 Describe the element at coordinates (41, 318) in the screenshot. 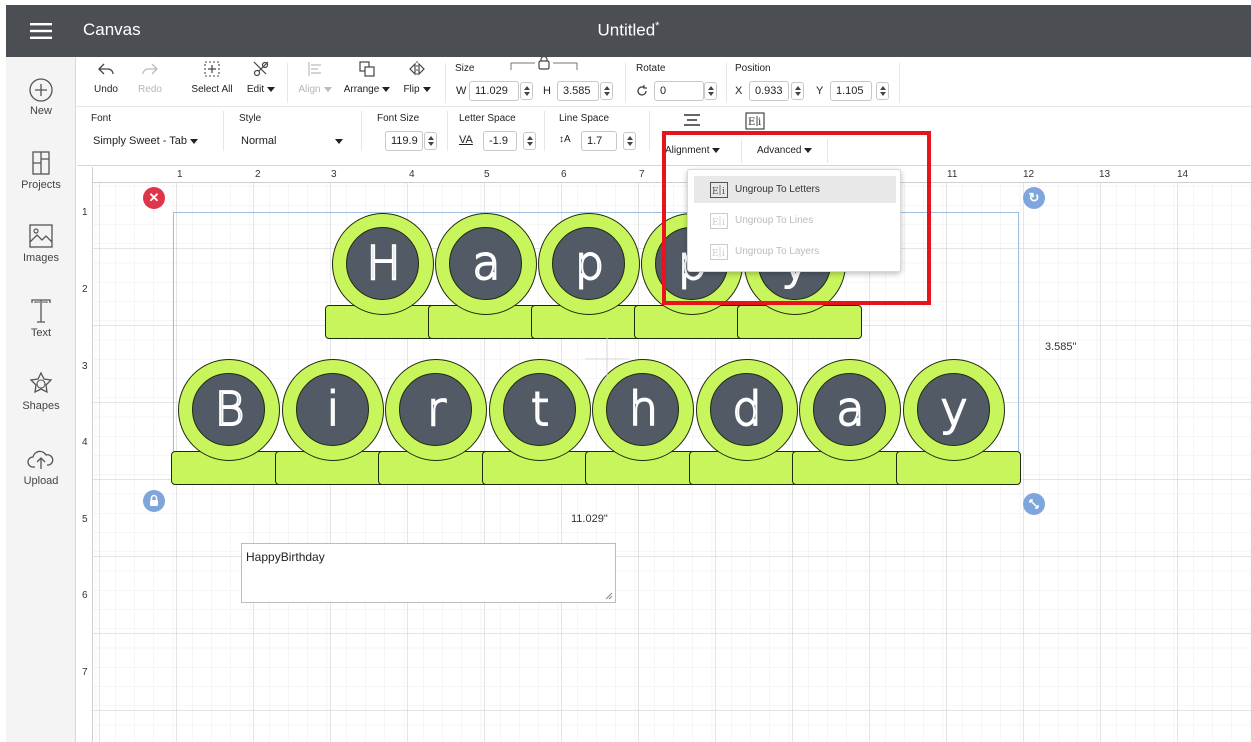

I see `sidebar-item-text: Text` at that location.